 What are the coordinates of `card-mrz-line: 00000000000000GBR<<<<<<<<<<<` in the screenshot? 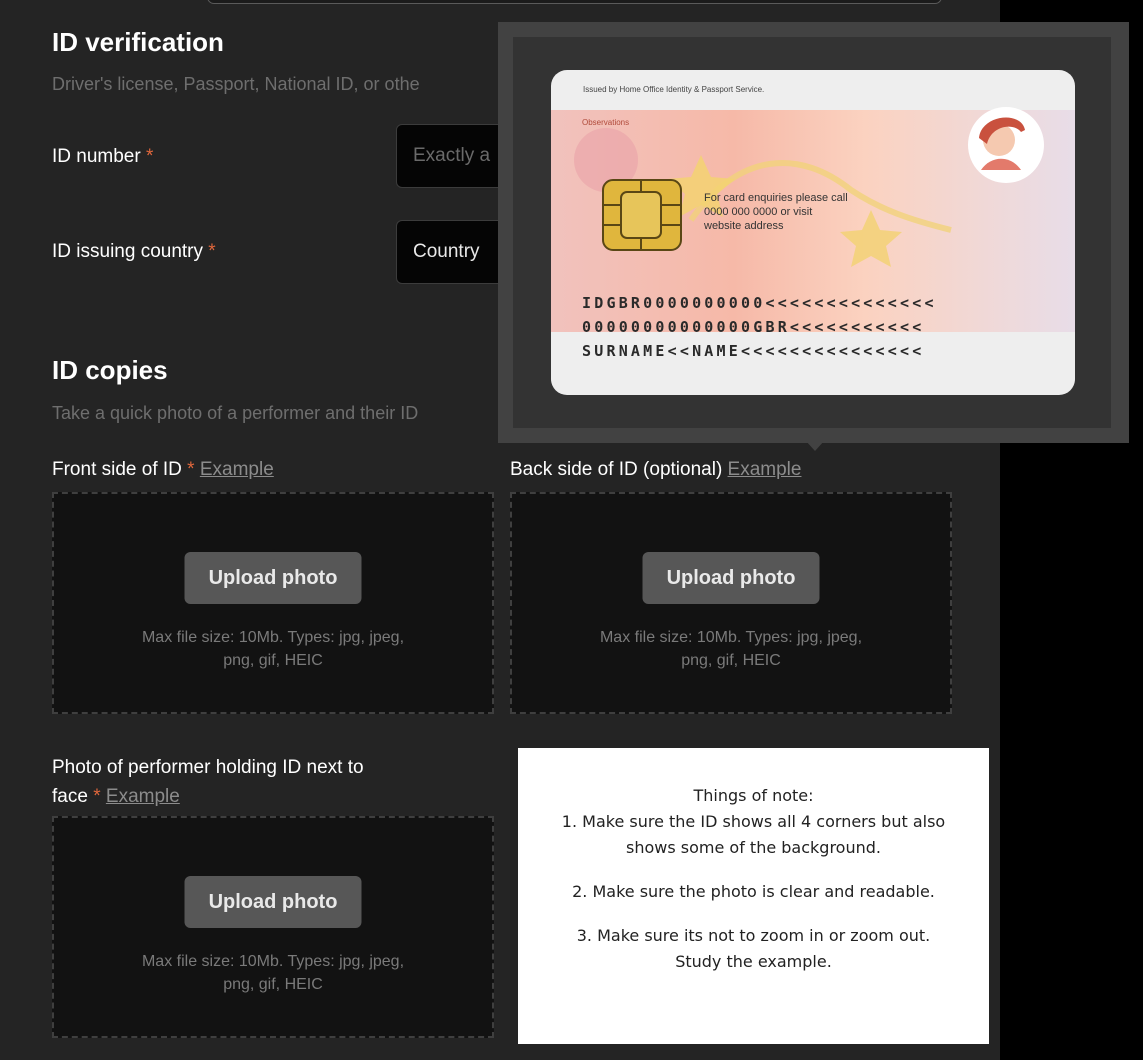 It's located at (753, 327).